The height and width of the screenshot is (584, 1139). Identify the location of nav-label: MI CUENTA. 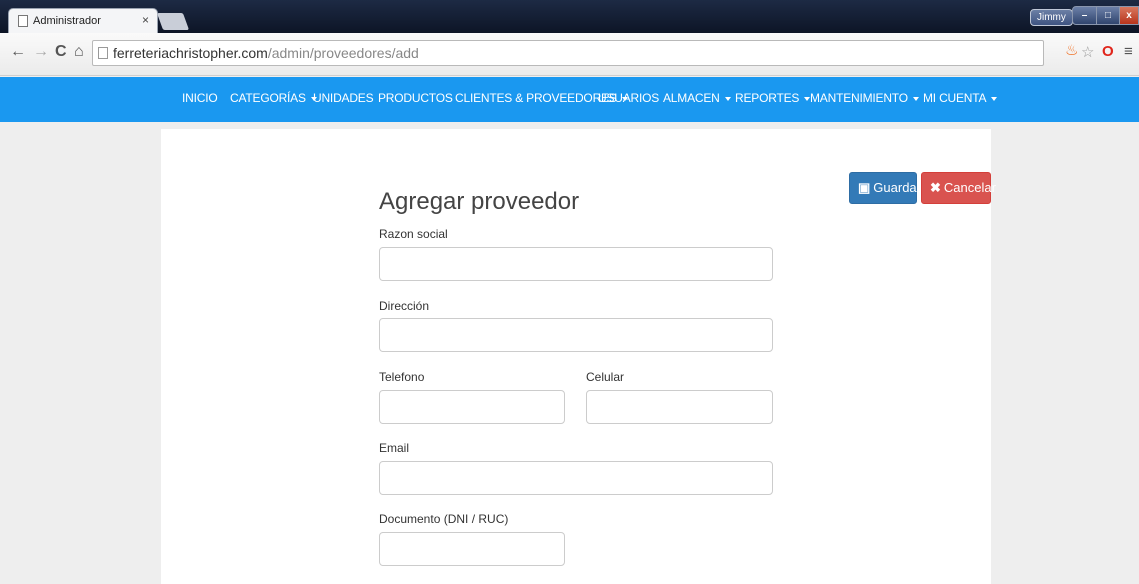
(955, 98).